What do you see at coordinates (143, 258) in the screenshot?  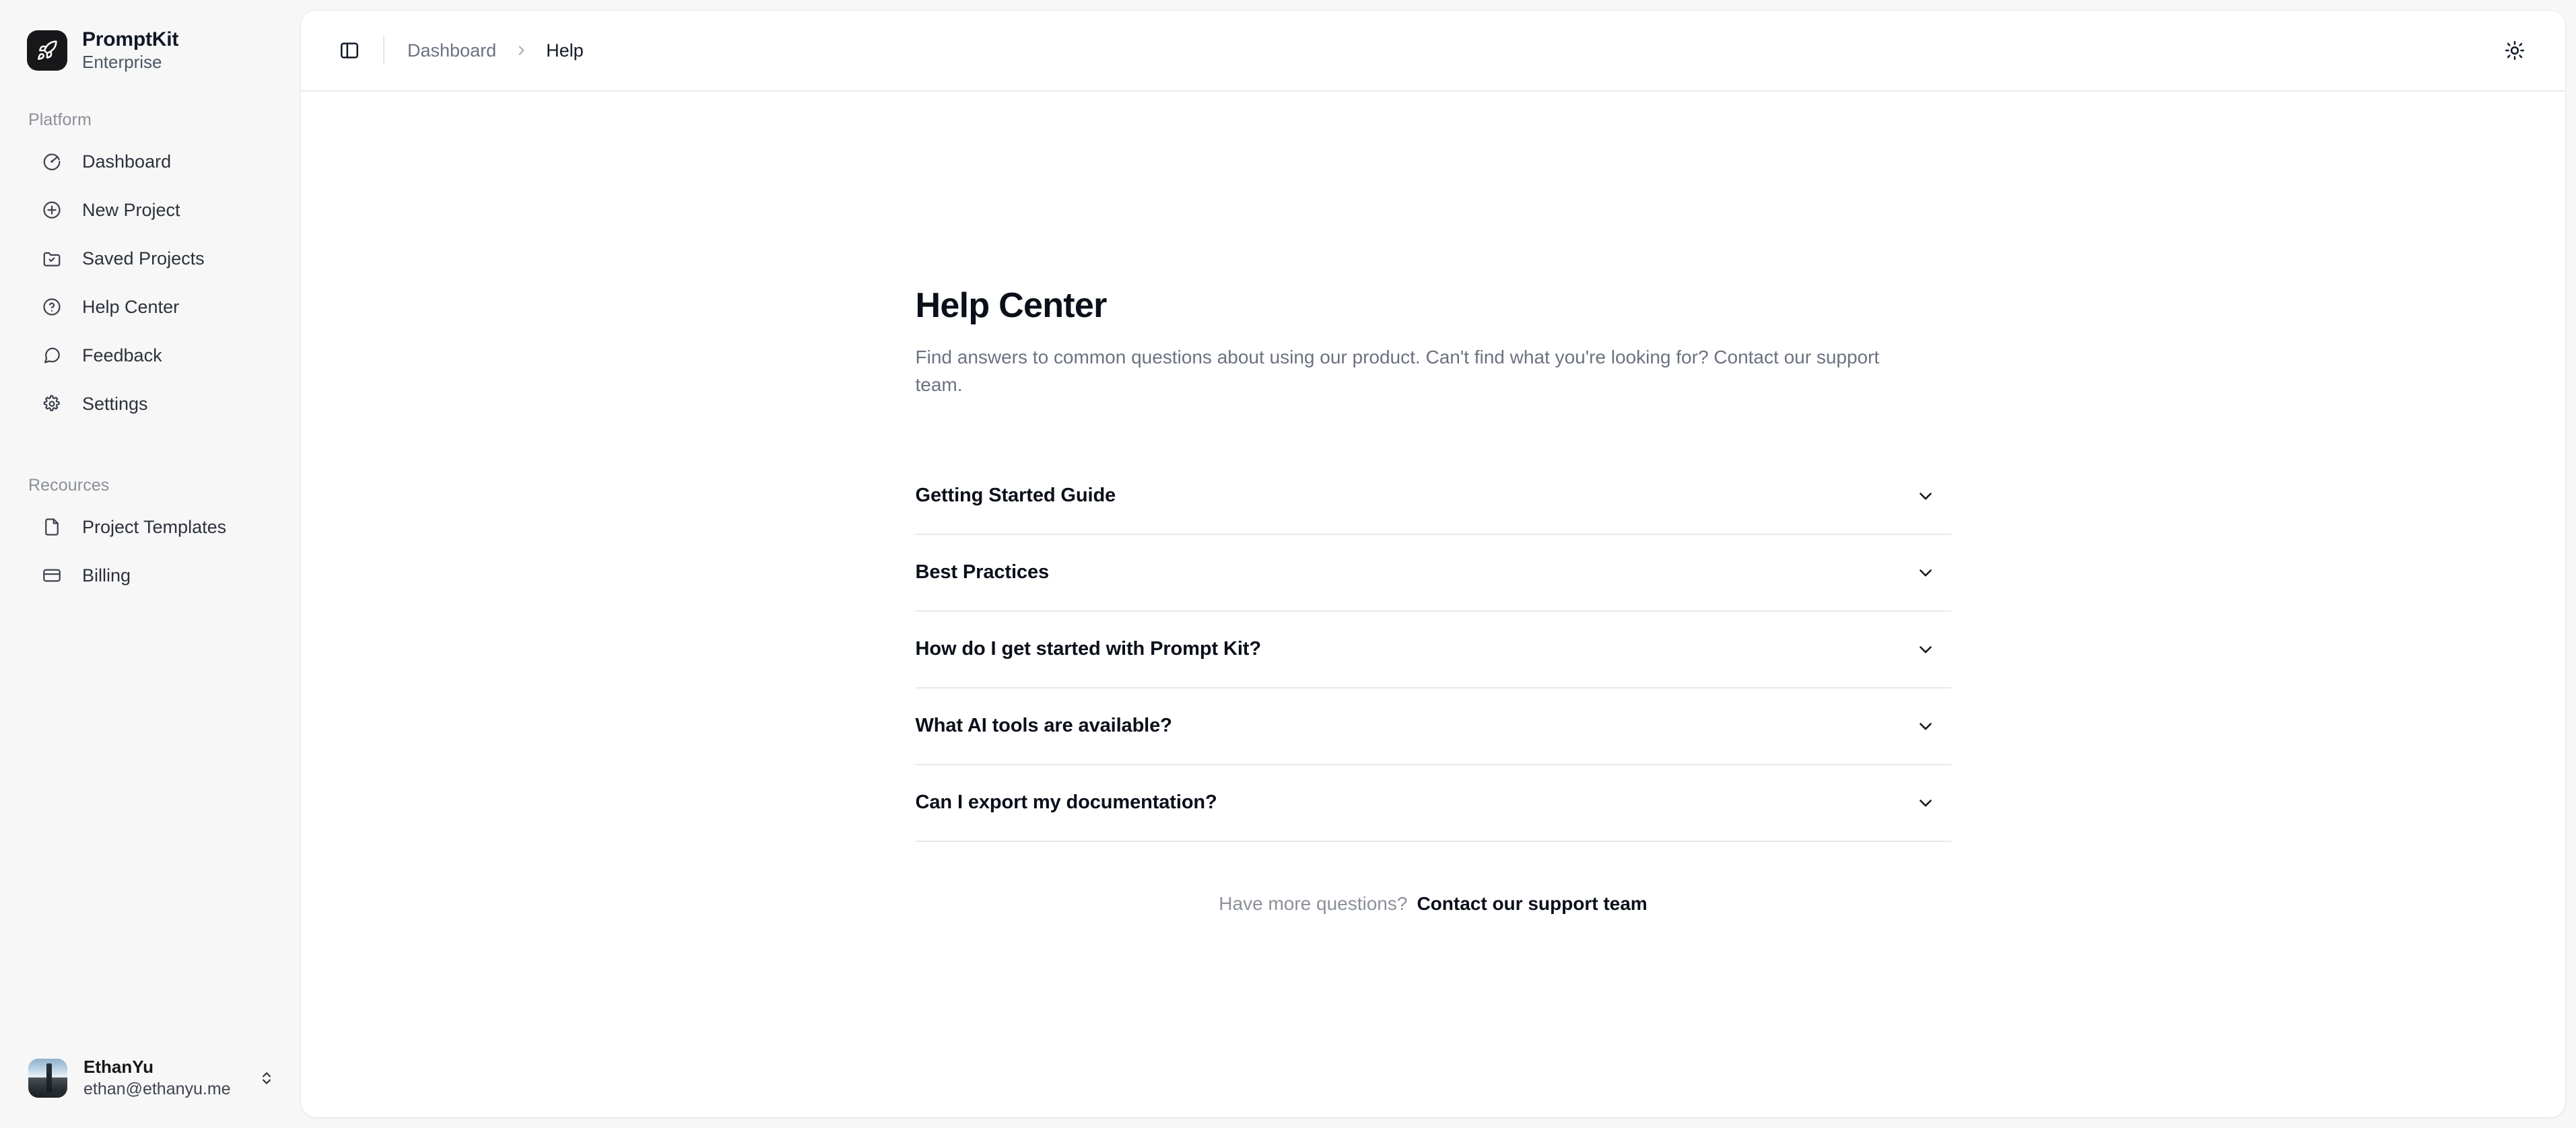 I see `sidebar-item-label: Saved Projects` at bounding box center [143, 258].